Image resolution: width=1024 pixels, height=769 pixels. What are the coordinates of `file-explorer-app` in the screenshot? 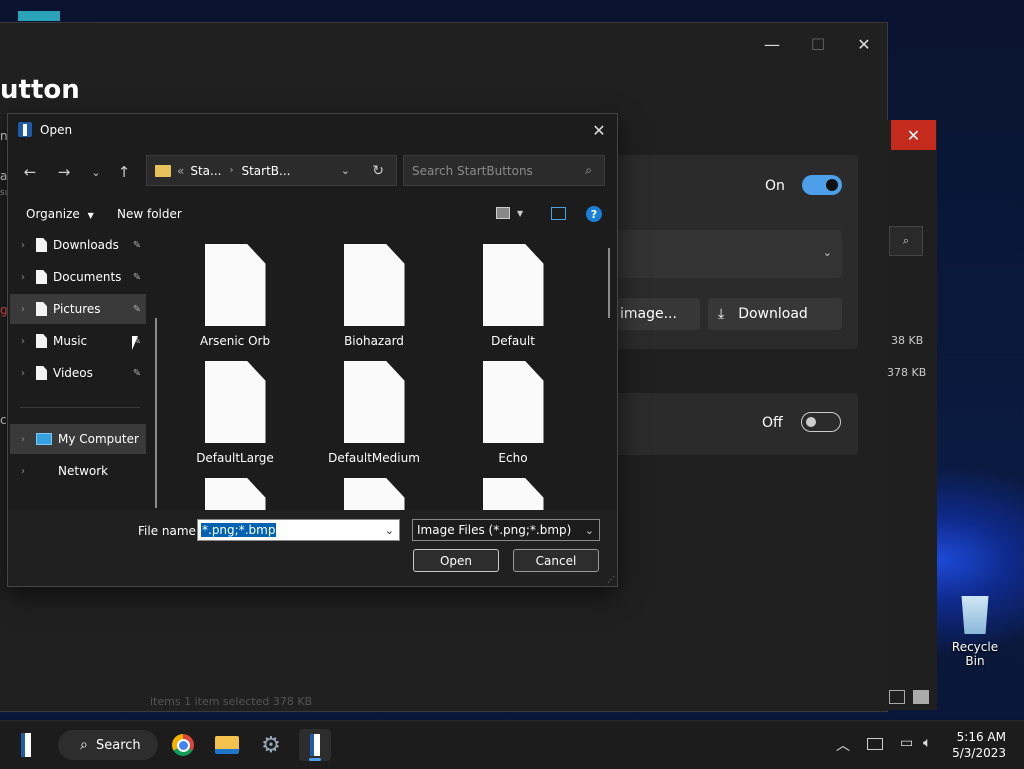 It's located at (227, 745).